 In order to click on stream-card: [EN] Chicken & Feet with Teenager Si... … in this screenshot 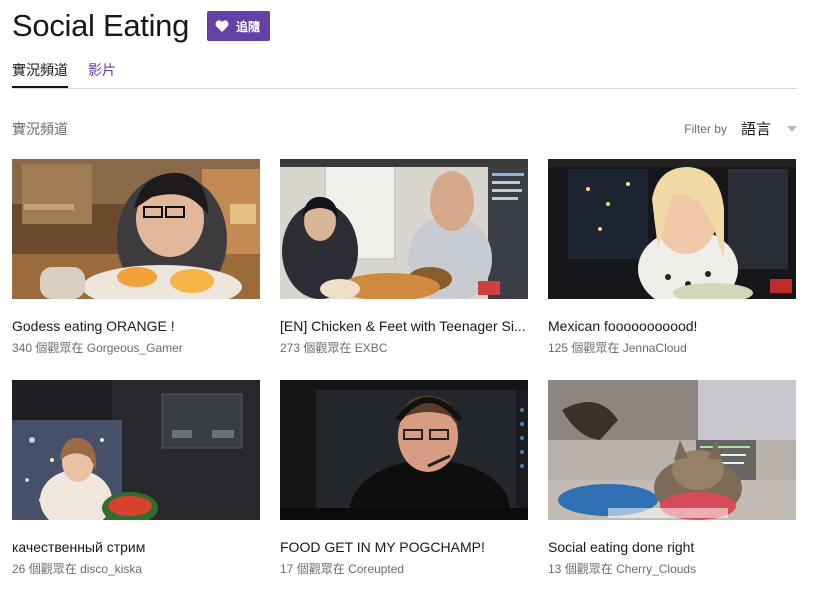, I will do `click(404, 257)`.